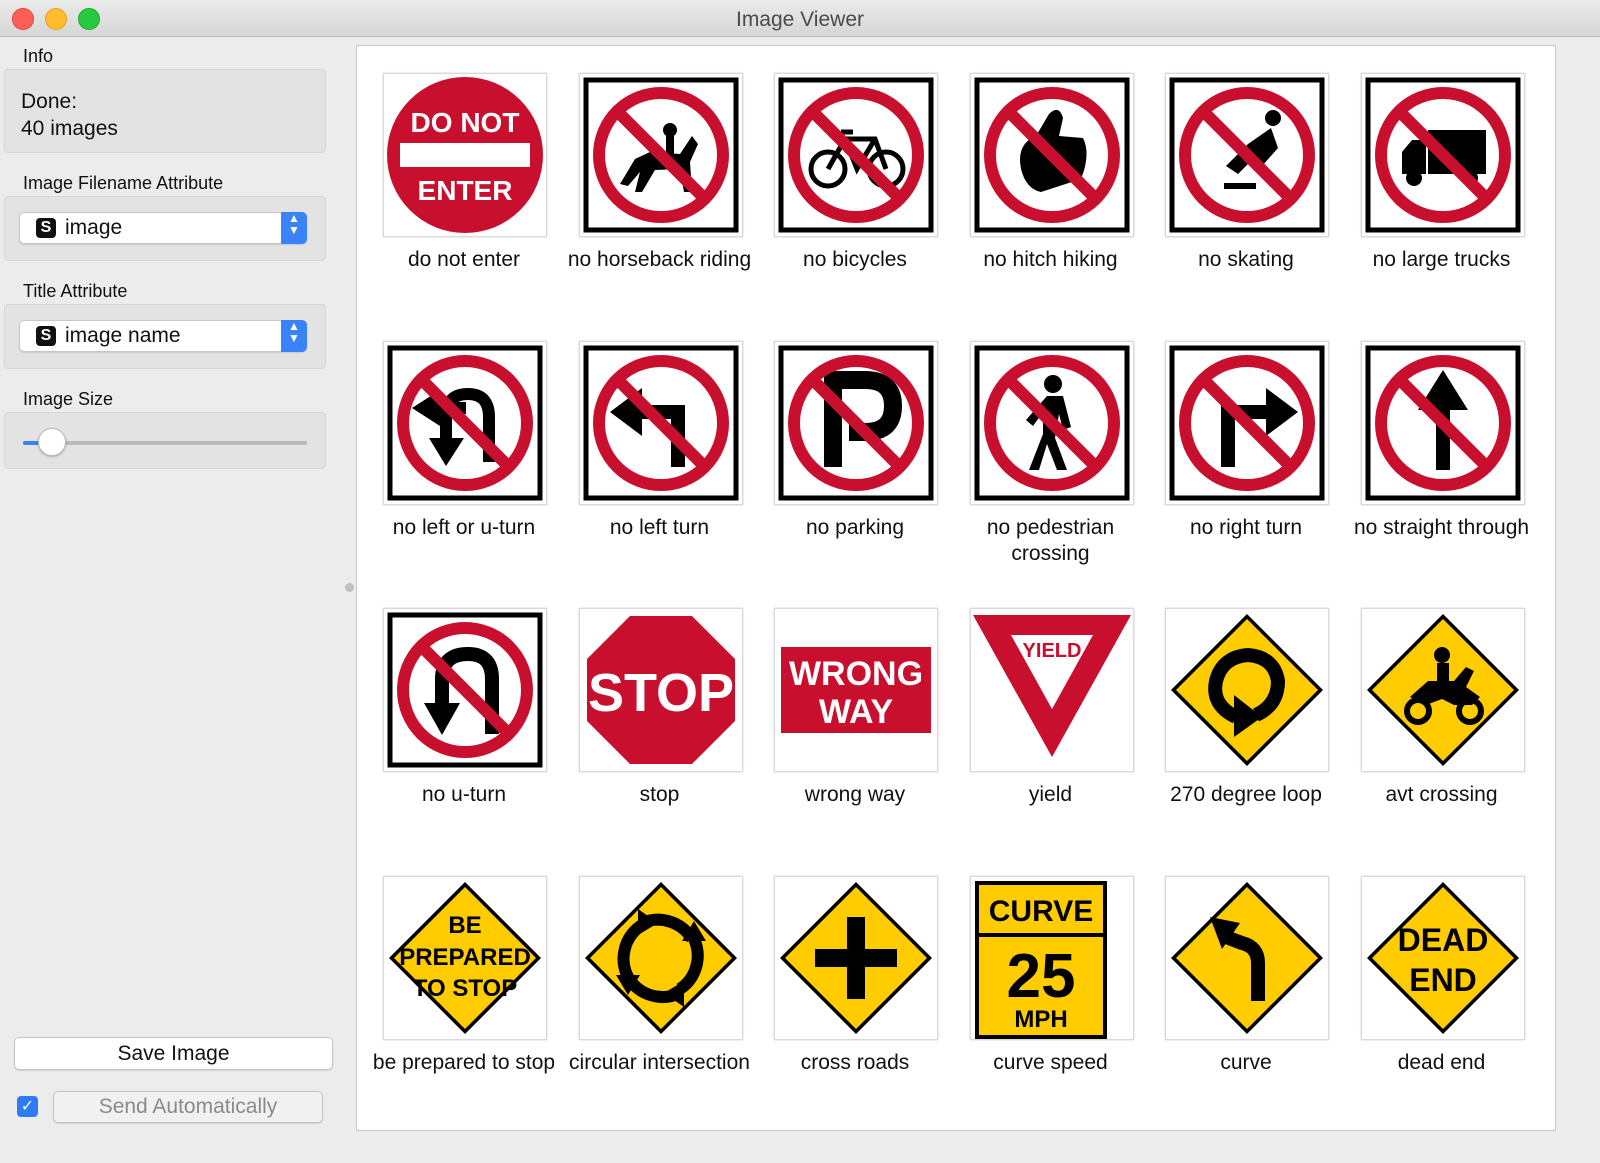 Image resolution: width=1600 pixels, height=1163 pixels. I want to click on avt-crossing-sign, so click(1442, 690).